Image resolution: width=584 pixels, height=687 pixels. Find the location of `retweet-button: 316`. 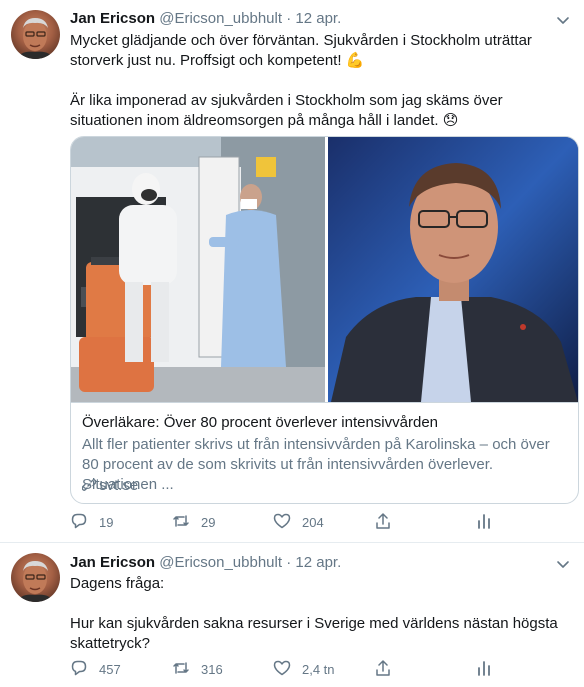

retweet-button: 316 is located at coordinates (197, 669).